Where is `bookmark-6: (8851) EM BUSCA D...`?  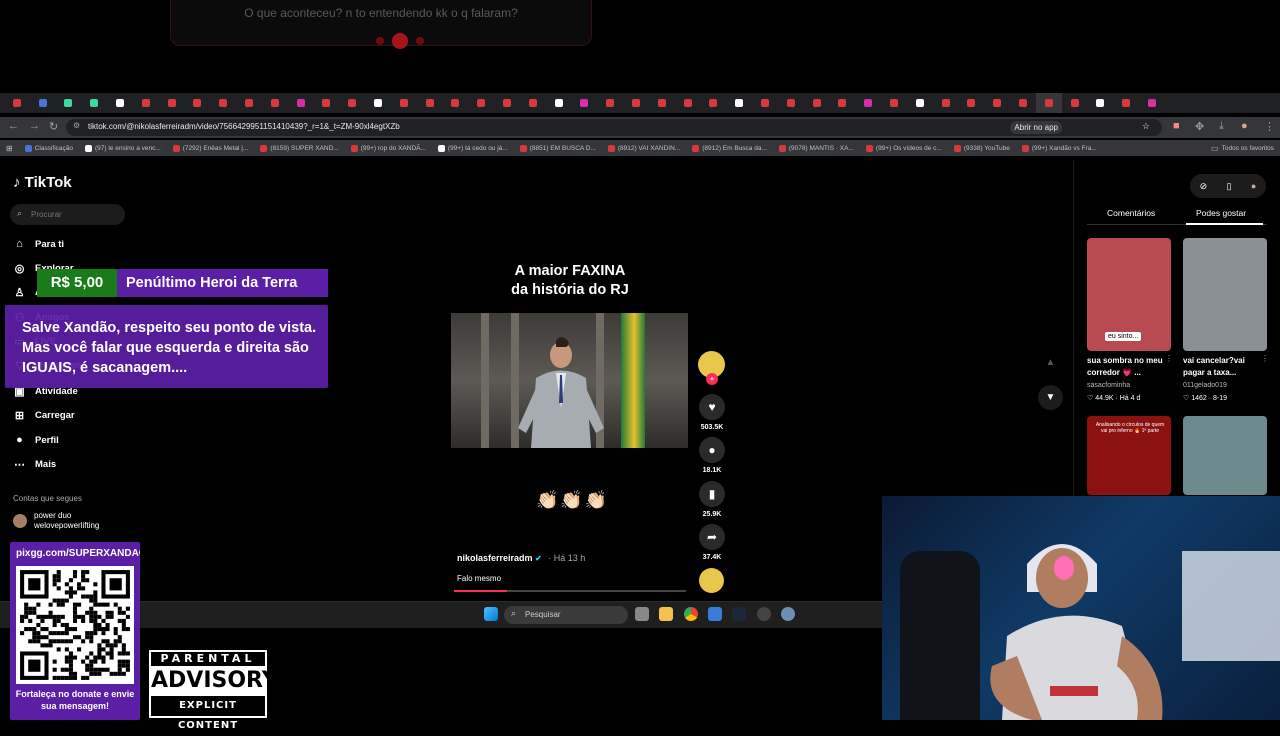 bookmark-6: (8851) EM BUSCA D... is located at coordinates (558, 148).